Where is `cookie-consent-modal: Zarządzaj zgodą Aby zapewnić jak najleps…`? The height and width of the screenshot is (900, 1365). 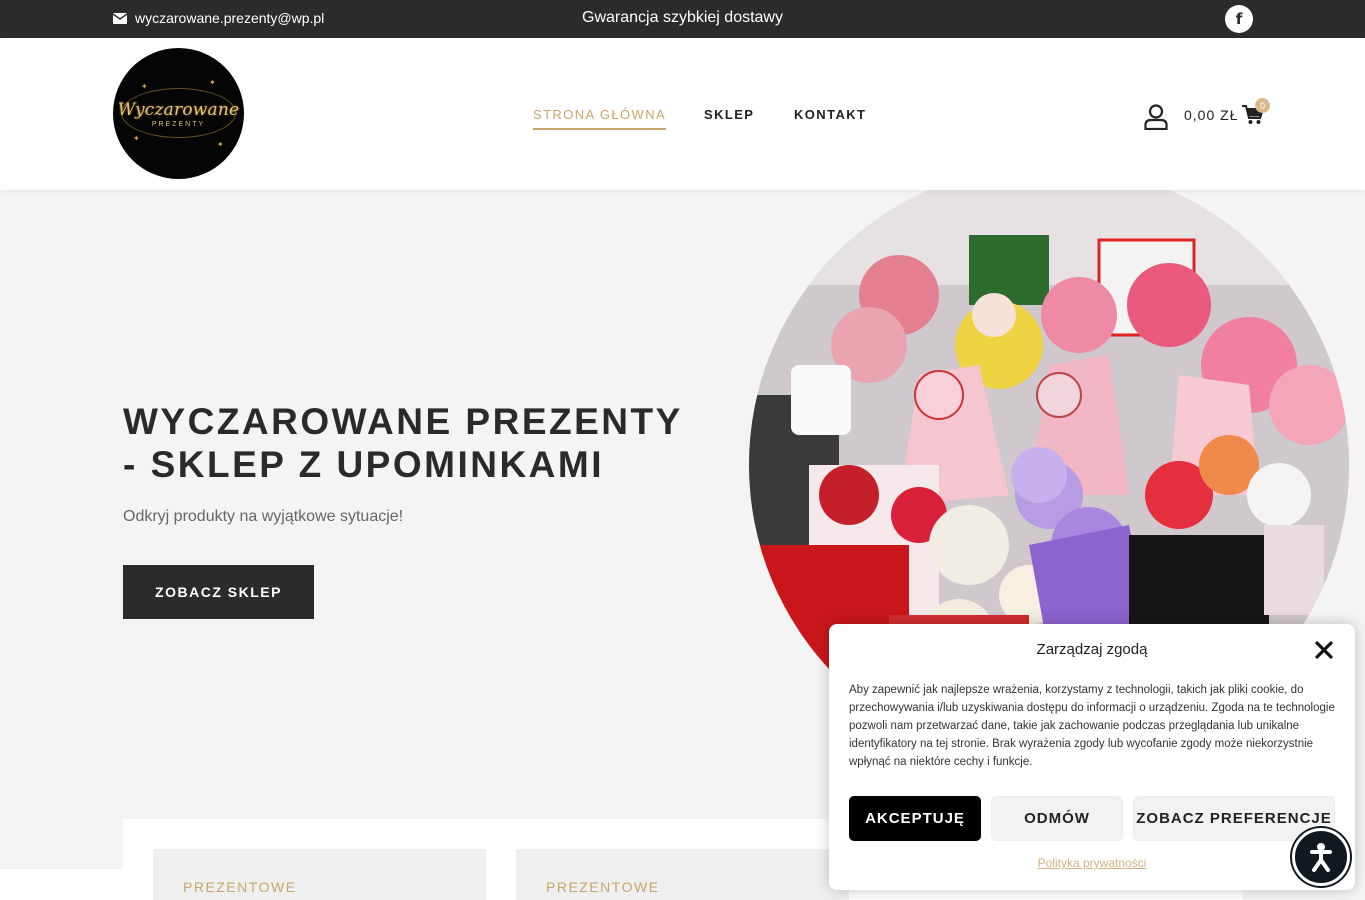
cookie-consent-modal: Zarządzaj zgodą Aby zapewnić jak najleps… is located at coordinates (1092, 757).